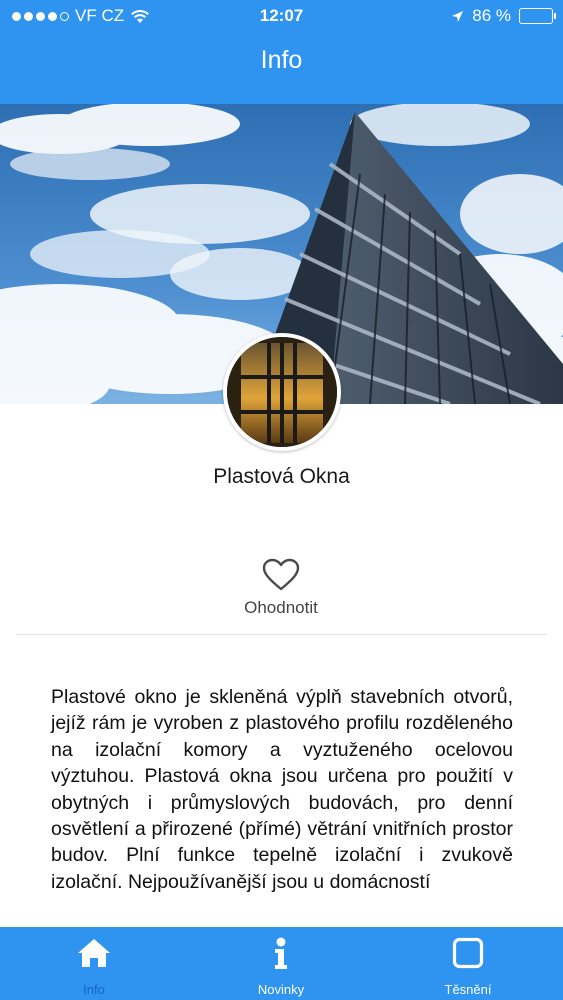  What do you see at coordinates (281, 16) in the screenshot?
I see `status-bar: VF CZ 12:07 86 %` at bounding box center [281, 16].